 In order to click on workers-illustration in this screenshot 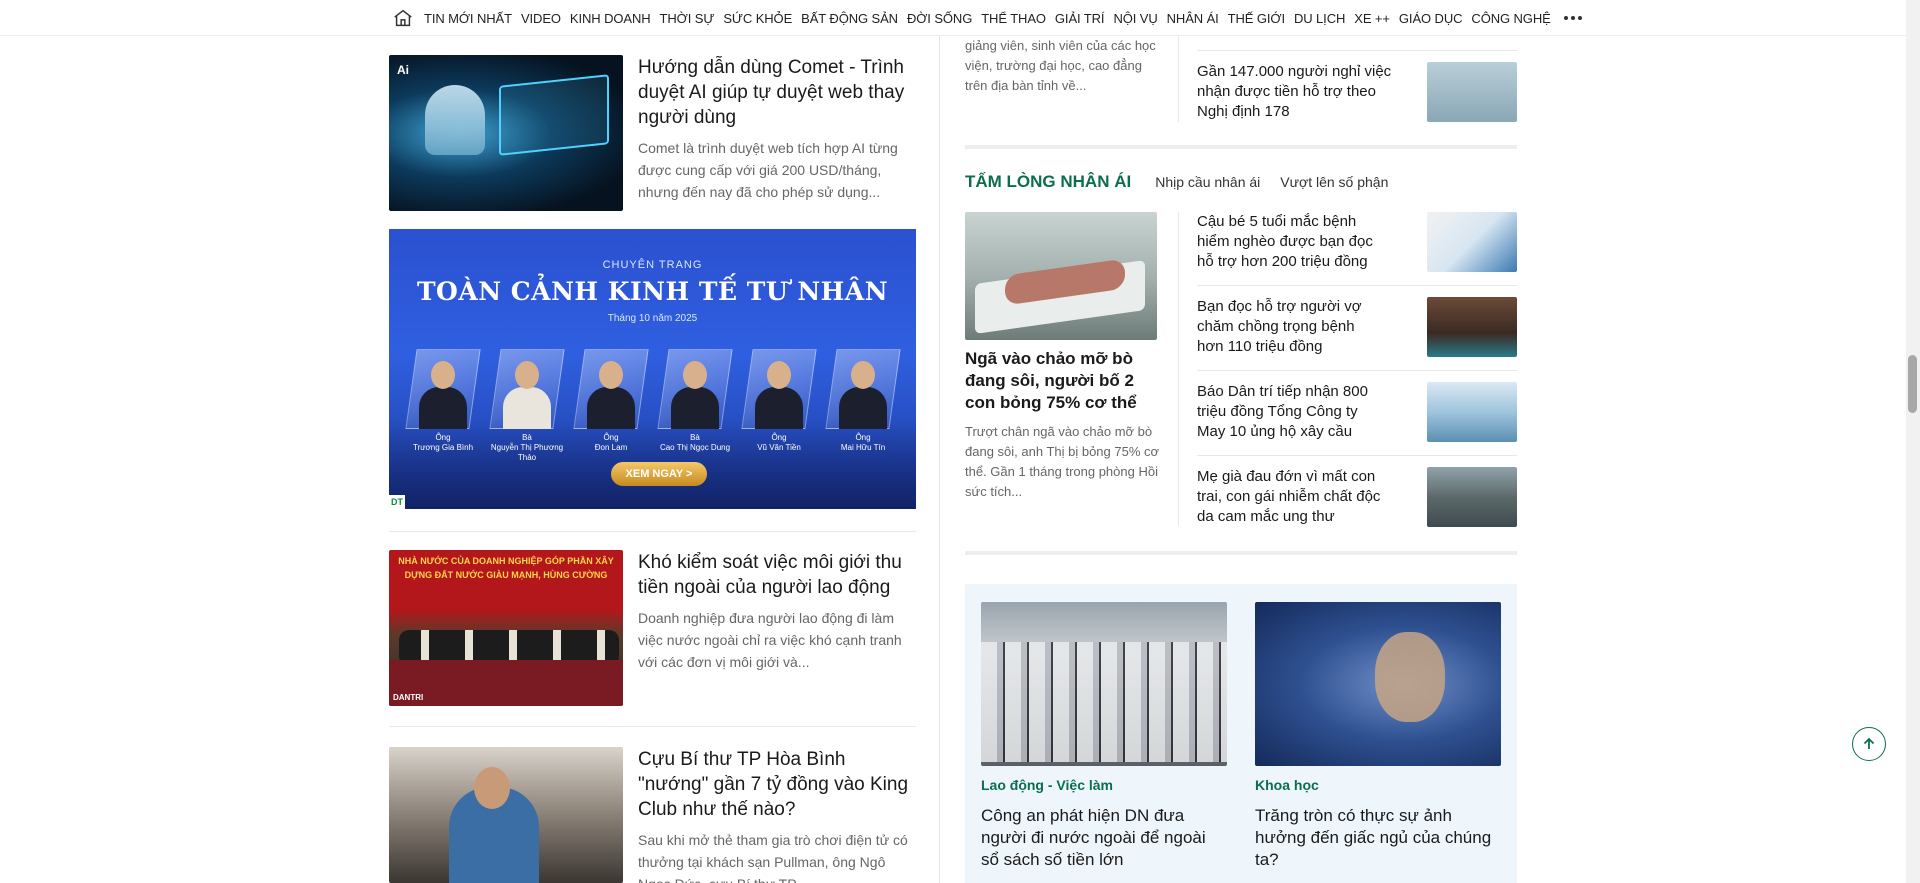, I will do `click(1104, 702)`.